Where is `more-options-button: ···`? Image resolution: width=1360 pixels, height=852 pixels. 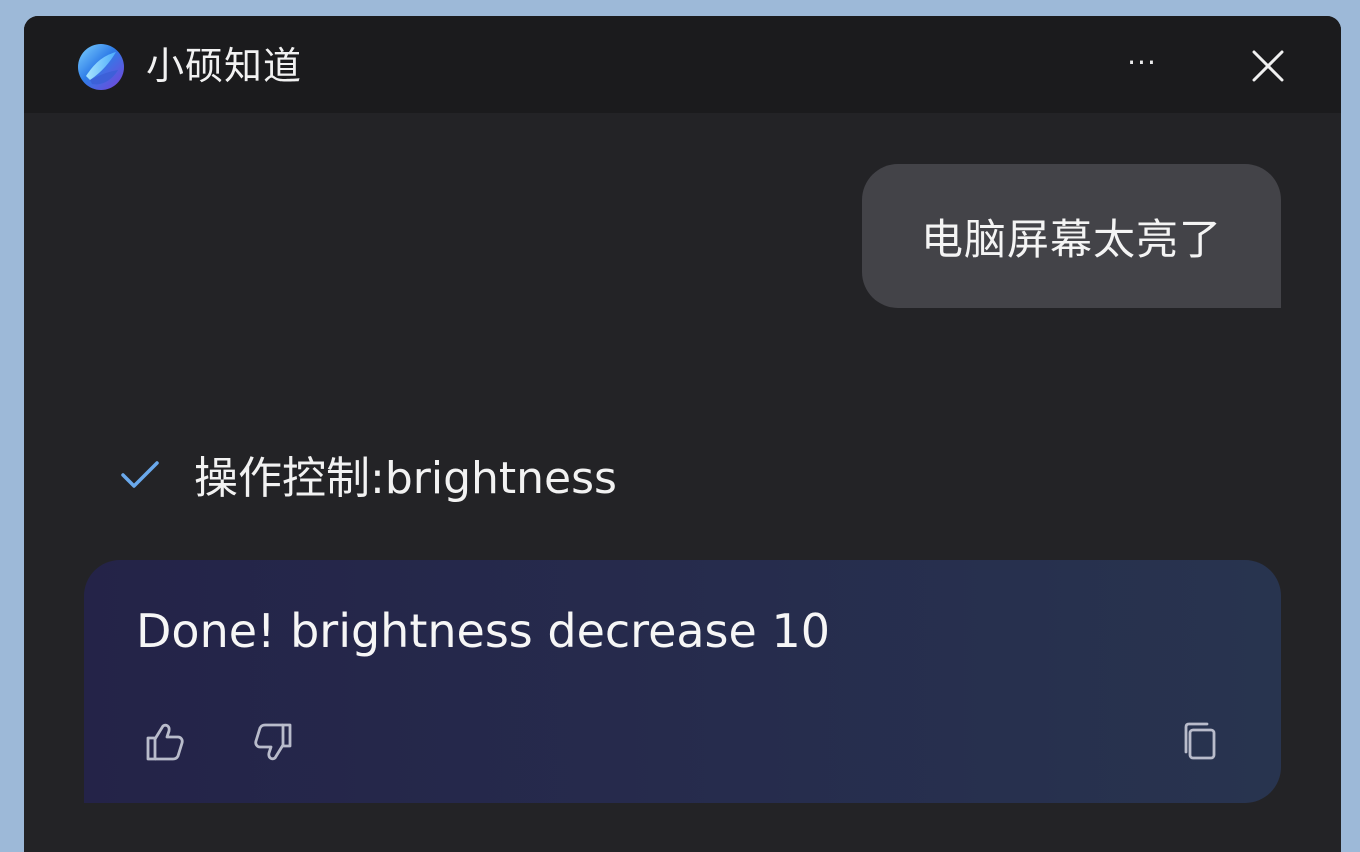 more-options-button: ··· is located at coordinates (1142, 66).